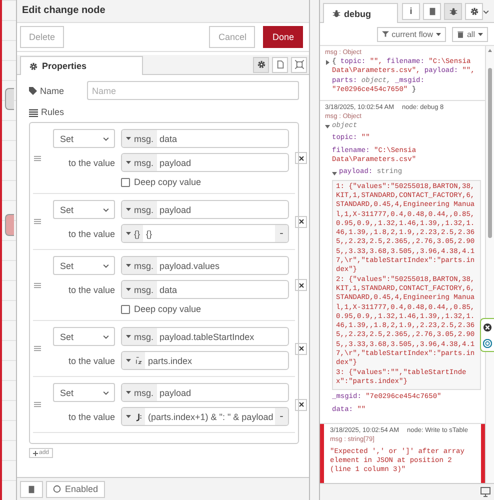  I want to click on frame-icon, so click(299, 64).